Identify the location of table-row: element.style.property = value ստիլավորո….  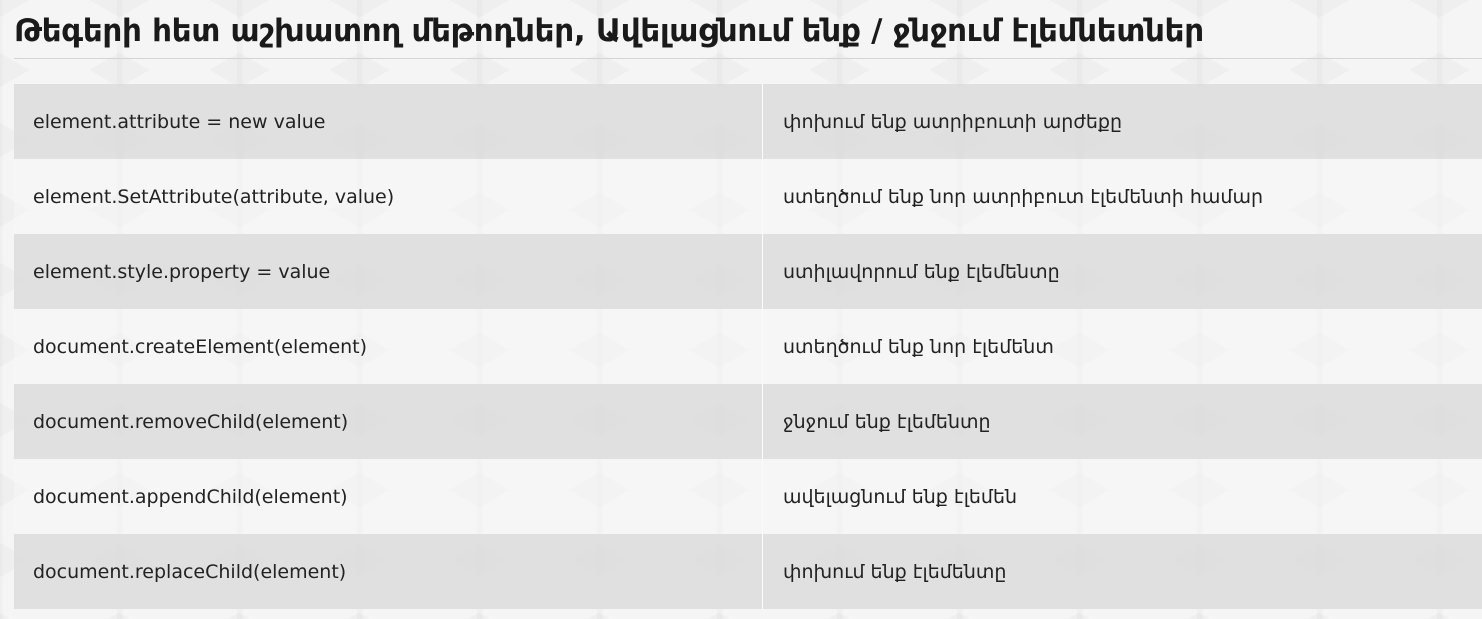
(748, 271).